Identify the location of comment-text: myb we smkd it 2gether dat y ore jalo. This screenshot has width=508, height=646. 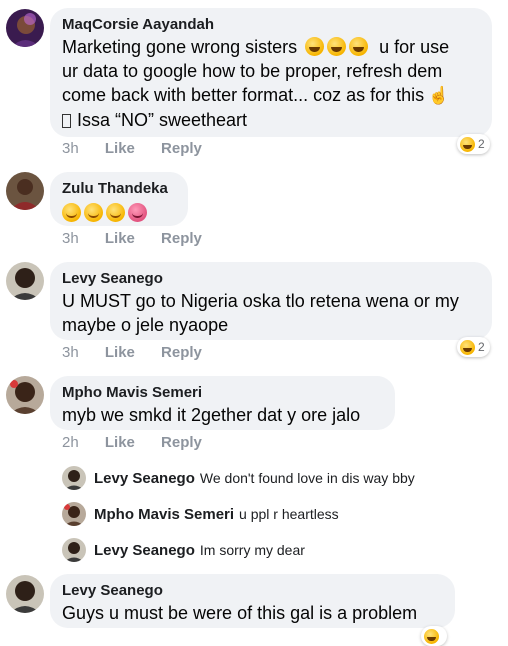
(211, 415).